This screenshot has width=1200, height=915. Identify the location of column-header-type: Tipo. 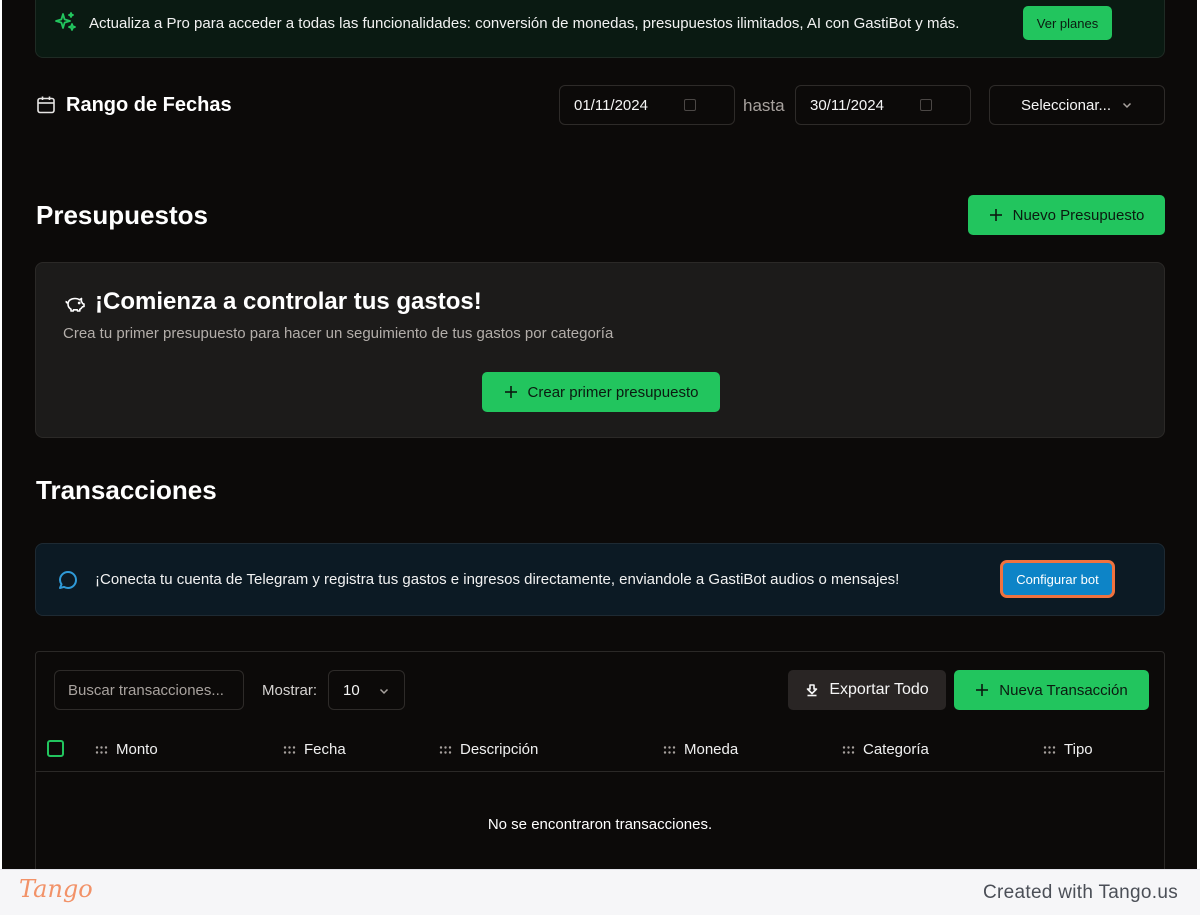
(1068, 749).